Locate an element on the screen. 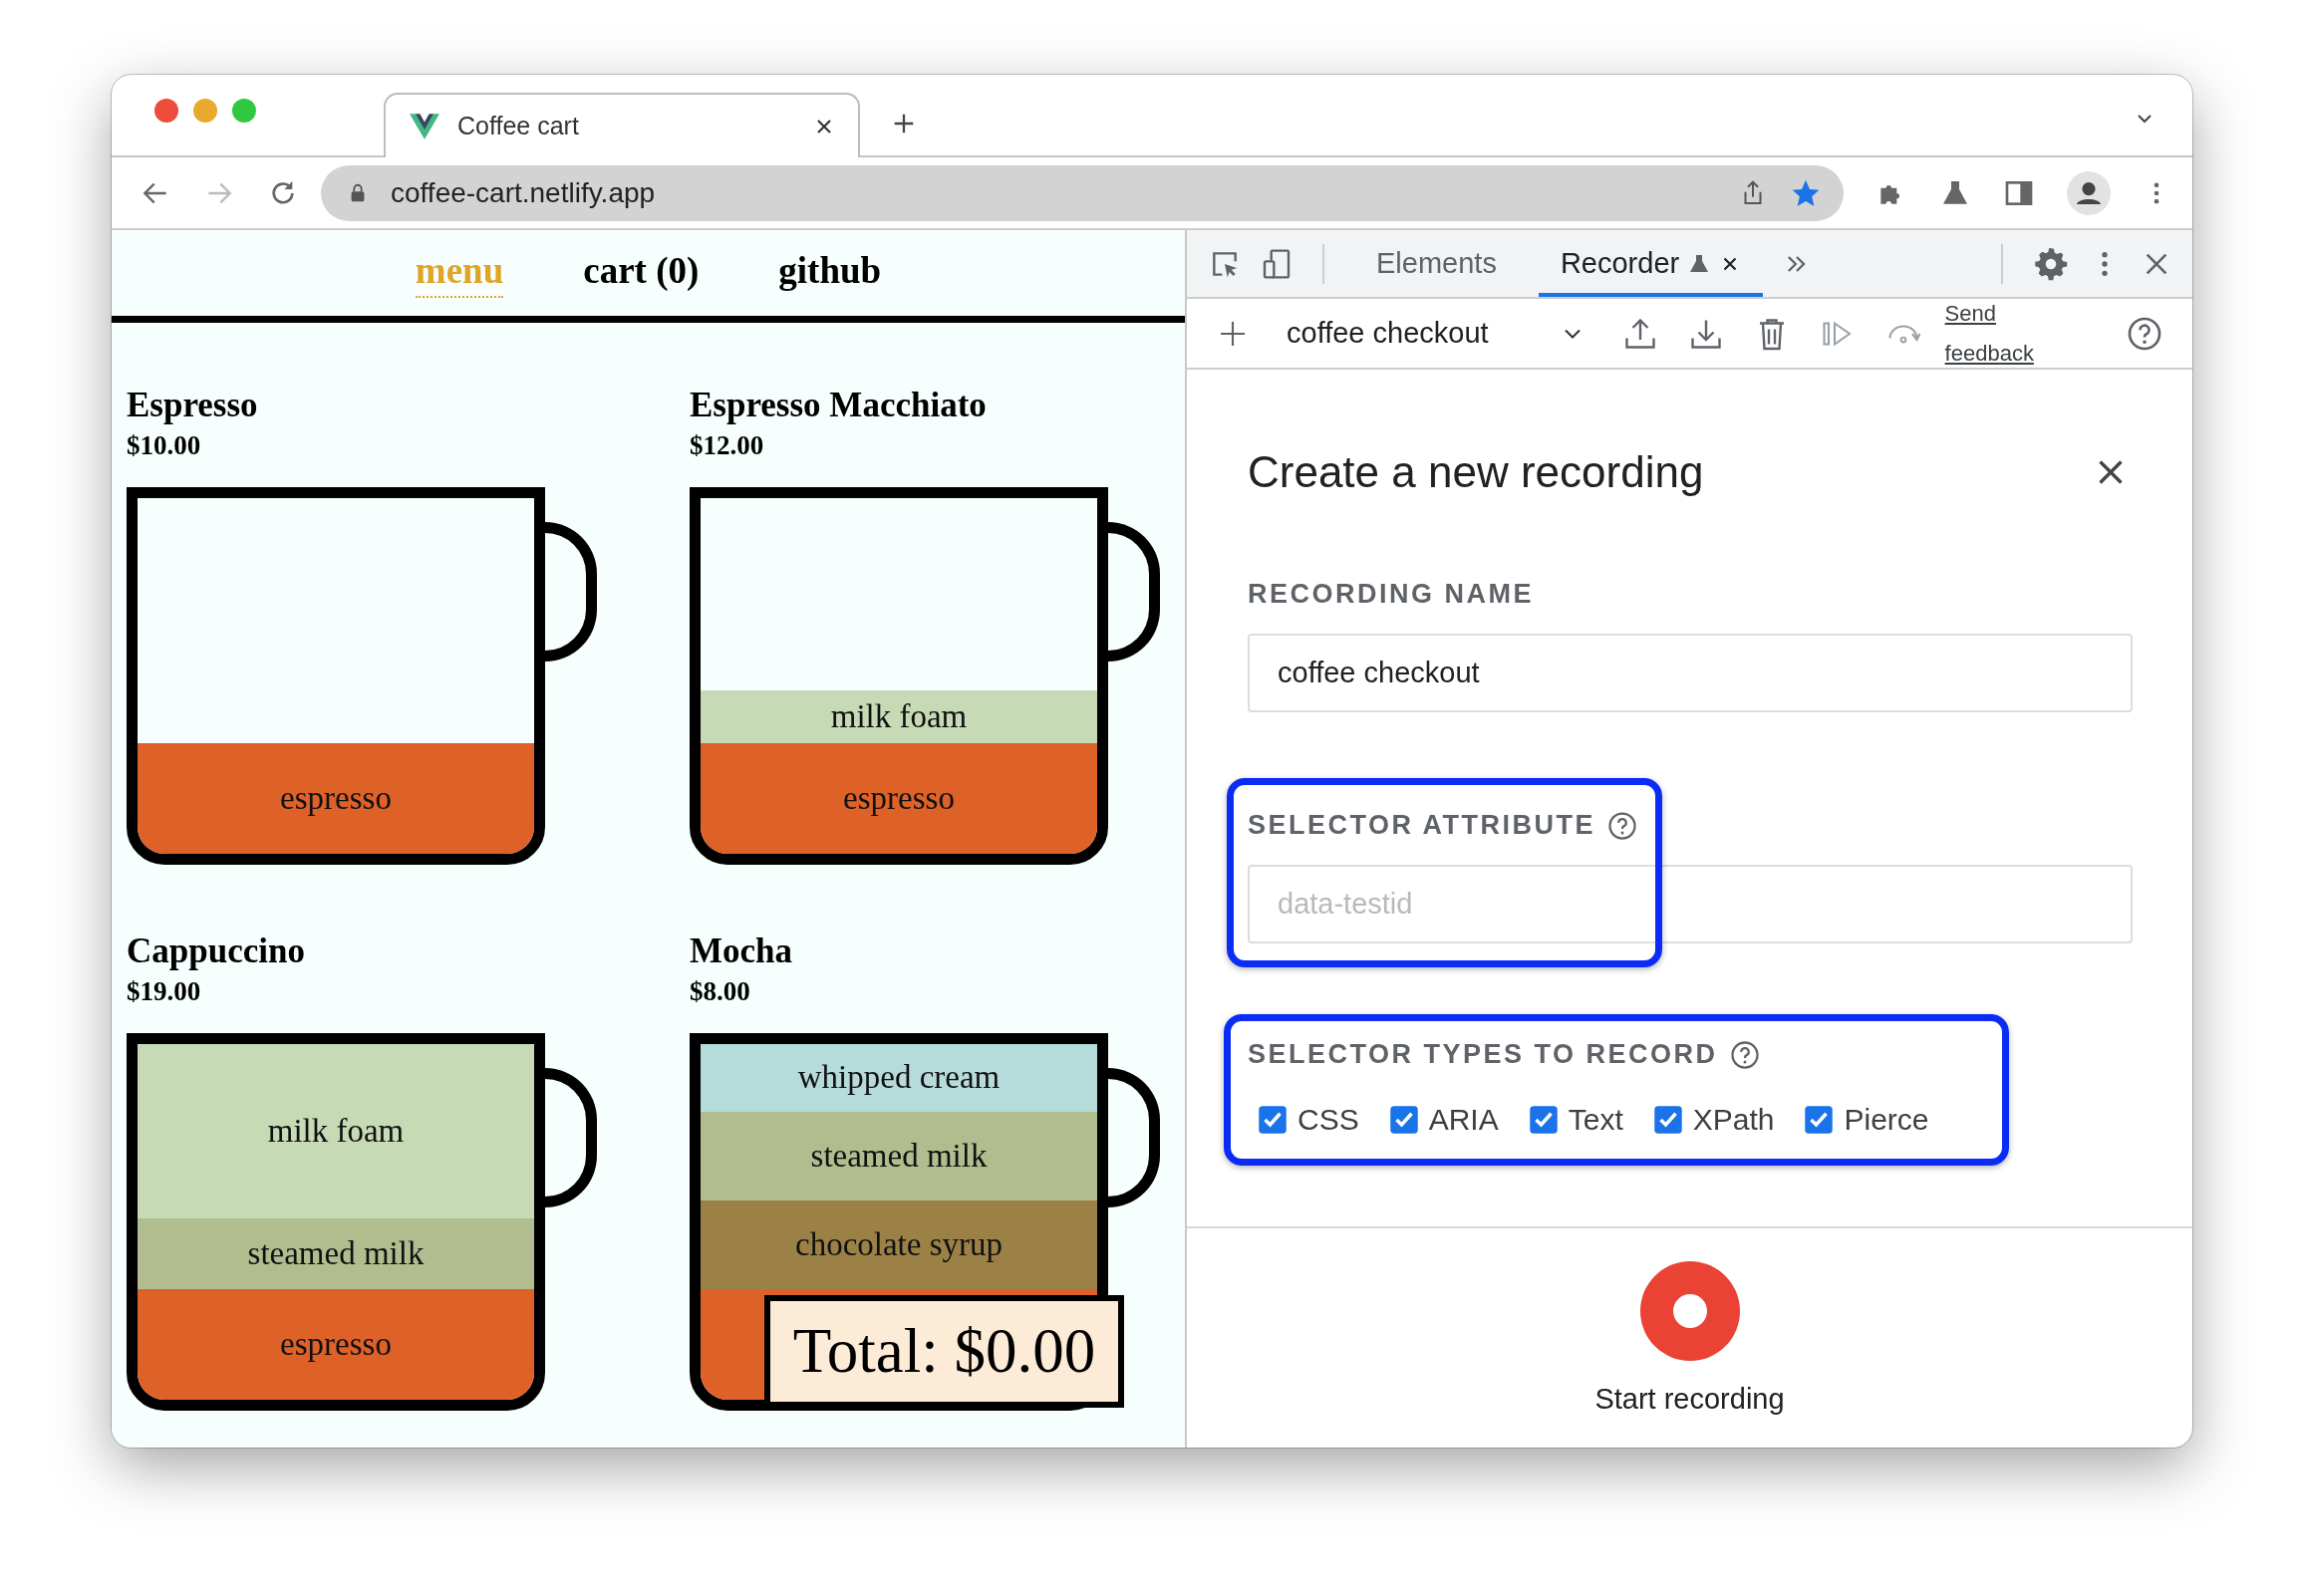  close-window-button is located at coordinates (166, 110).